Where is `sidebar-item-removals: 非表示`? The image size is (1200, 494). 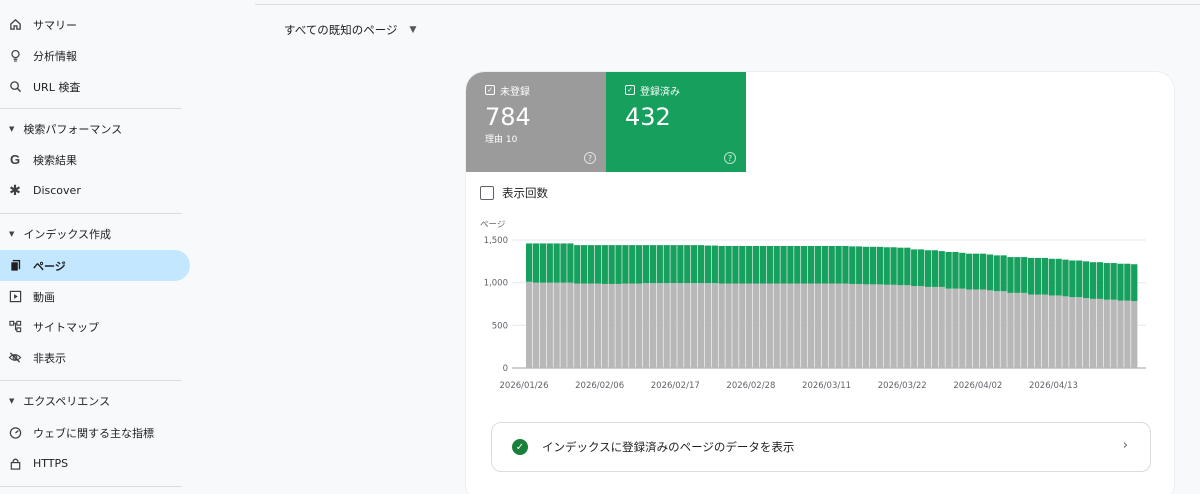
sidebar-item-removals: 非表示 is located at coordinates (95, 357).